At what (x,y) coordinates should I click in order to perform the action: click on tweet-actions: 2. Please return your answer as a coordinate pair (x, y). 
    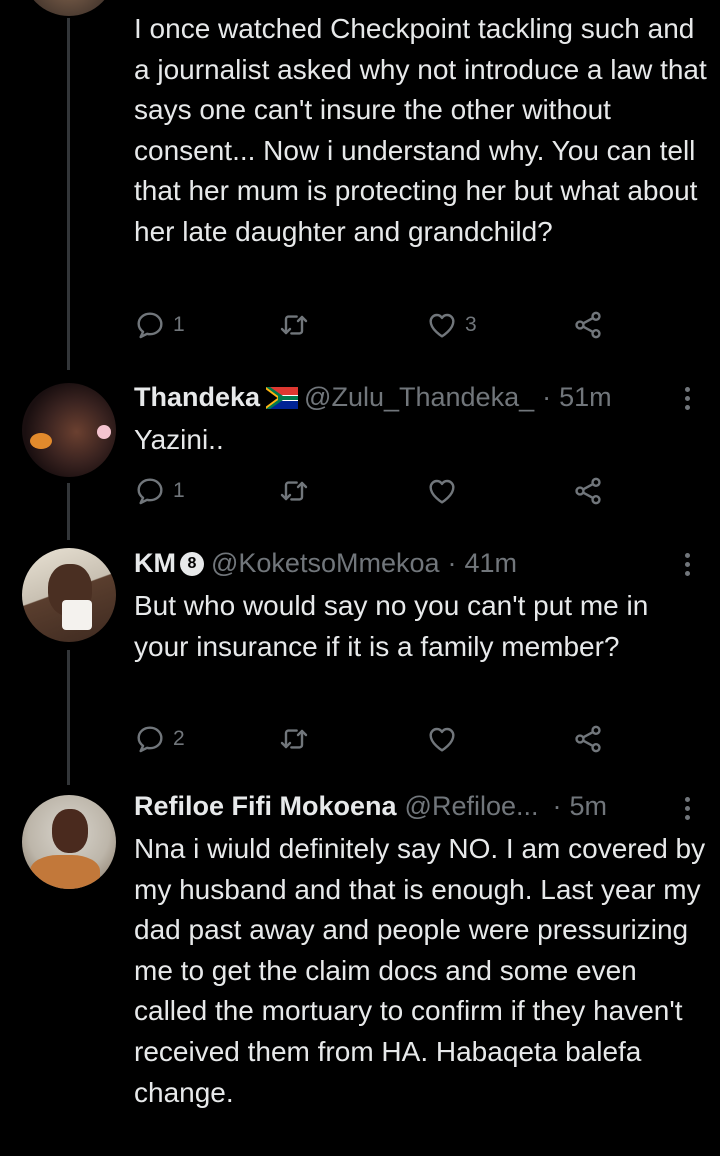
    Looking at the image, I should click on (369, 740).